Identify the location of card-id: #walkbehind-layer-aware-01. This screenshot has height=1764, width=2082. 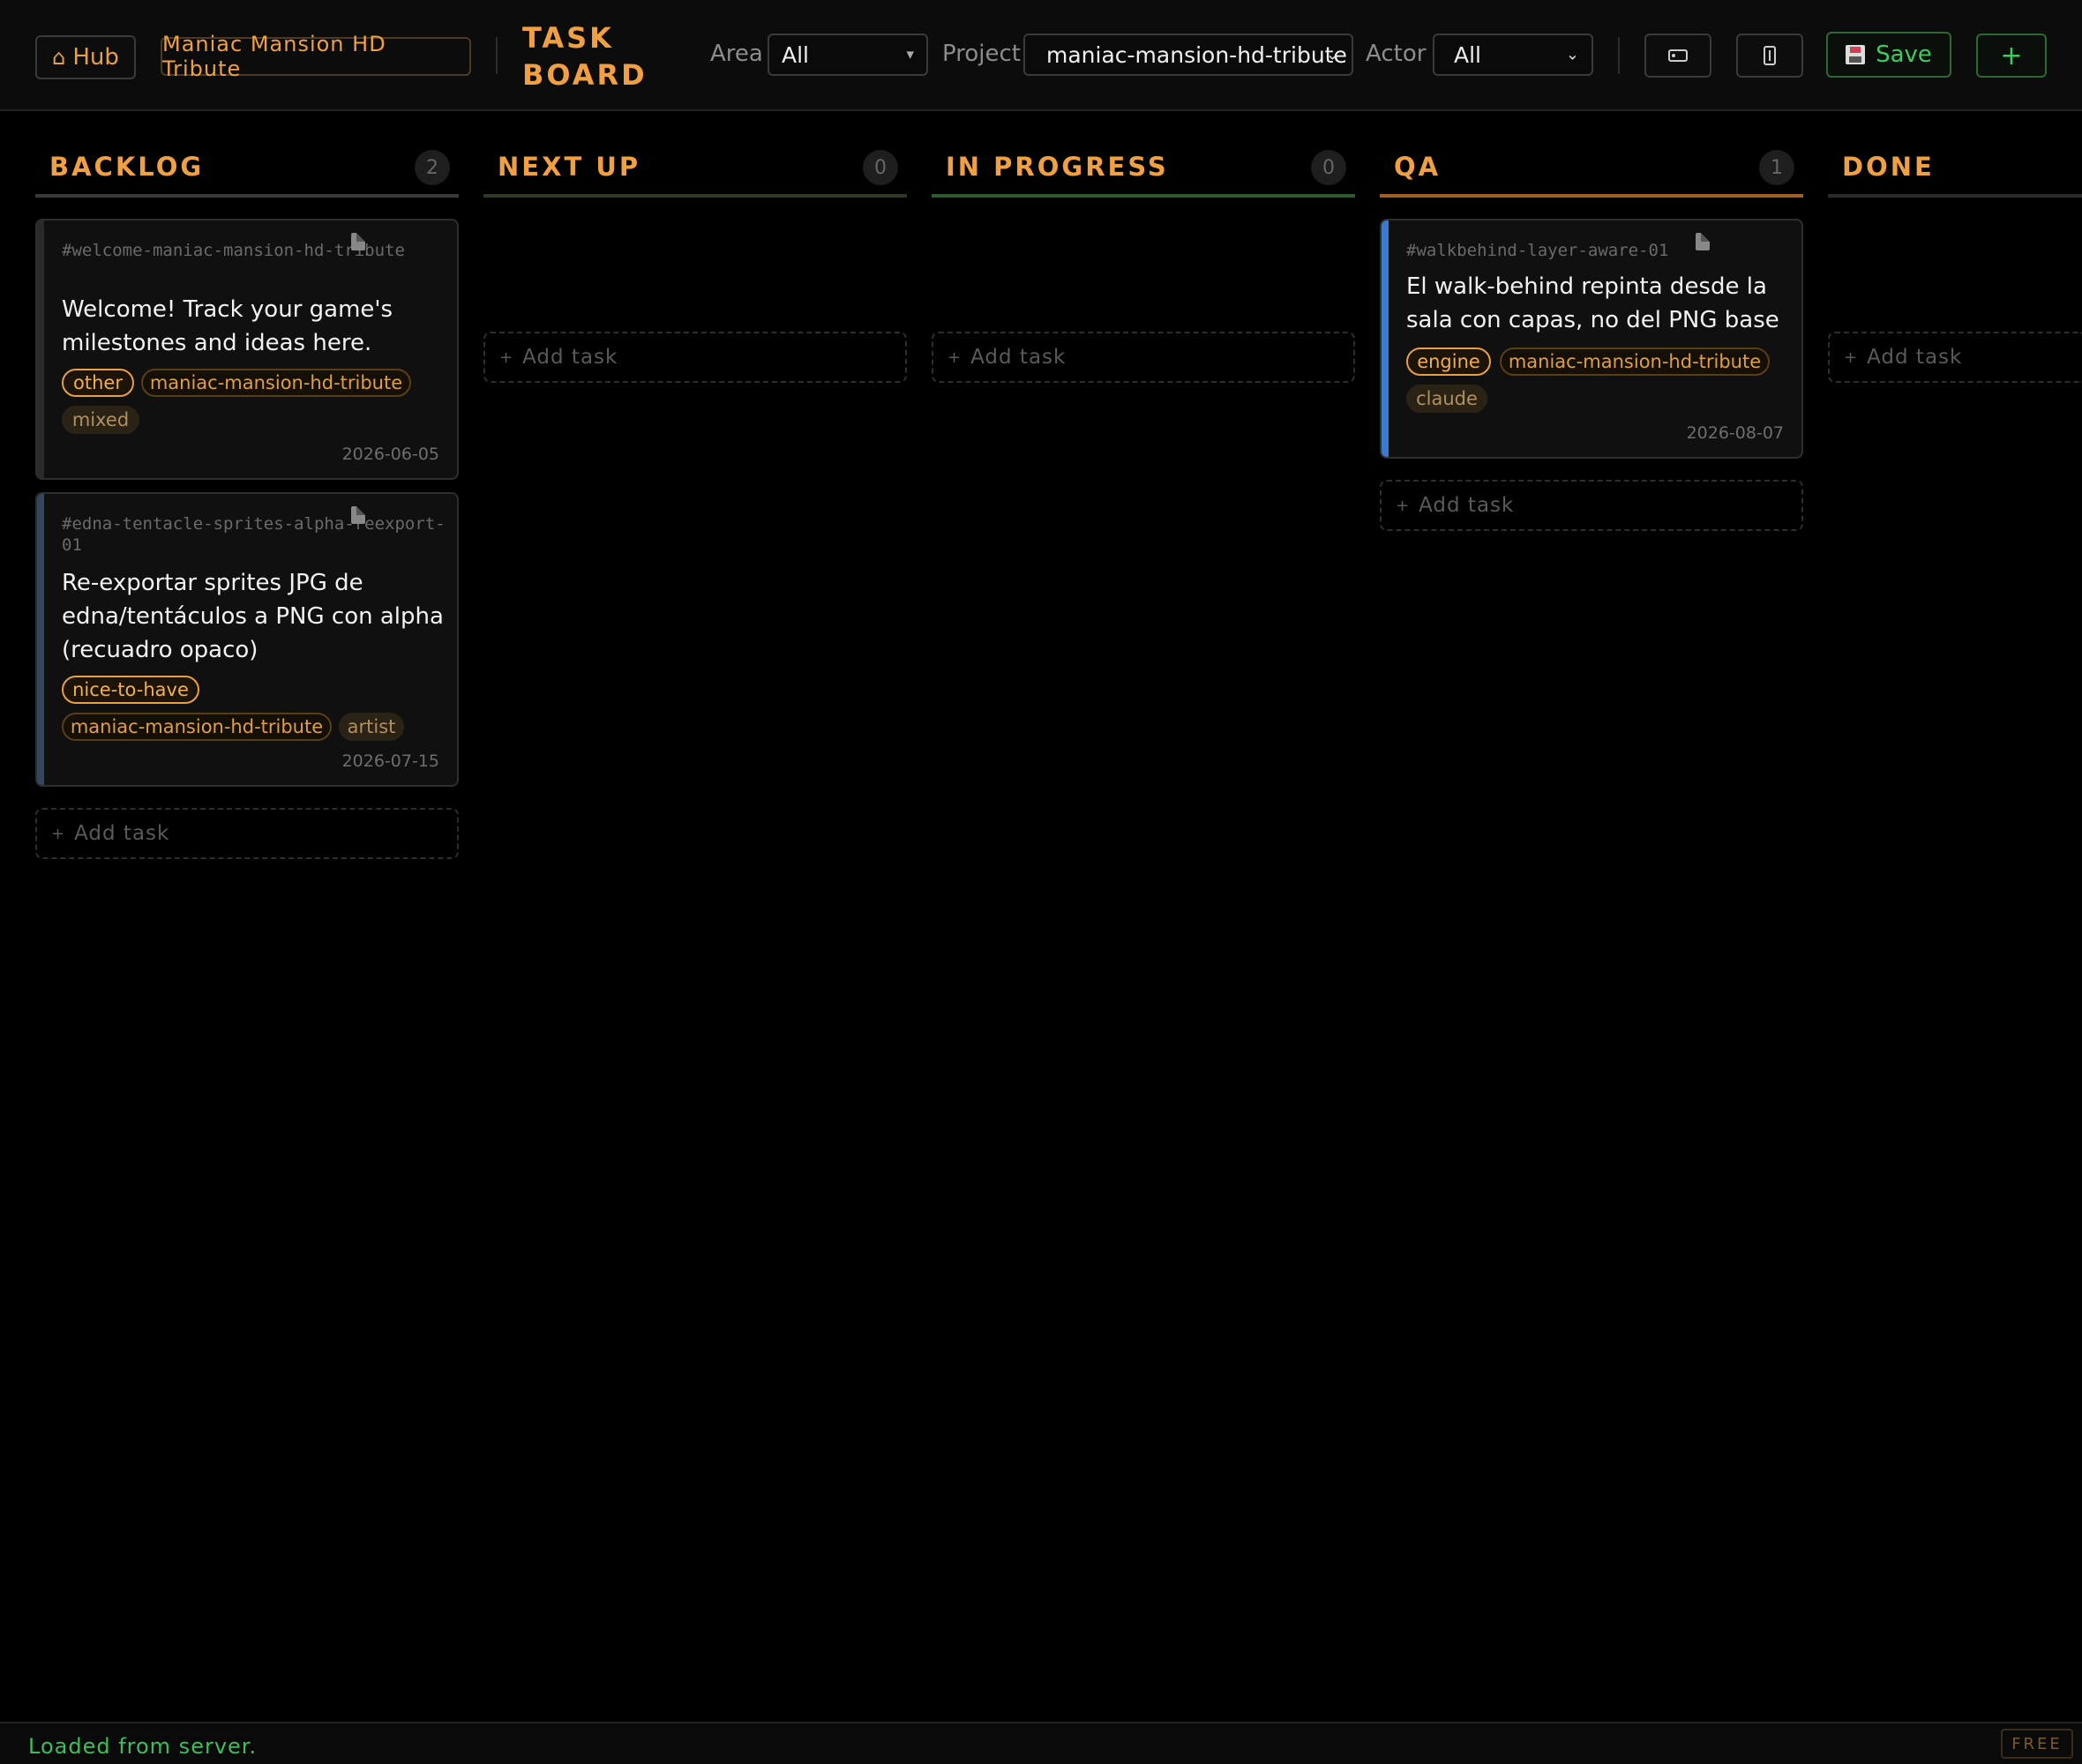
(1537, 250).